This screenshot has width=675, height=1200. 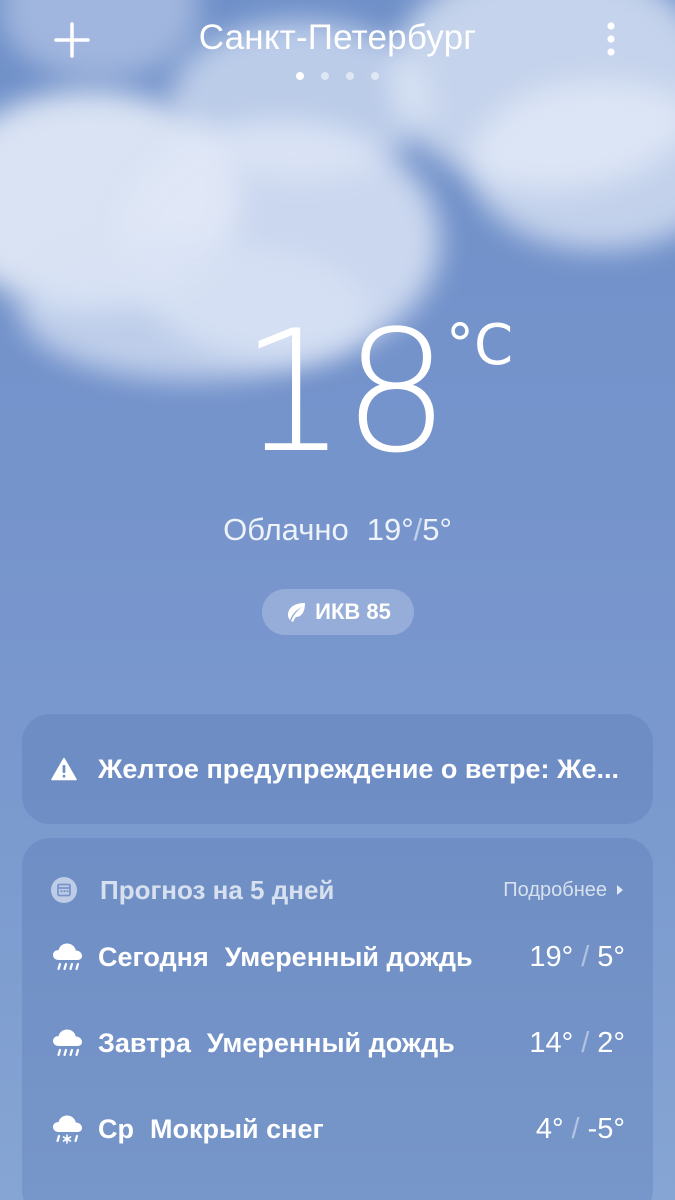 What do you see at coordinates (337, 890) in the screenshot?
I see `forecast-header: Прогноз на 5 дней Подробнее` at bounding box center [337, 890].